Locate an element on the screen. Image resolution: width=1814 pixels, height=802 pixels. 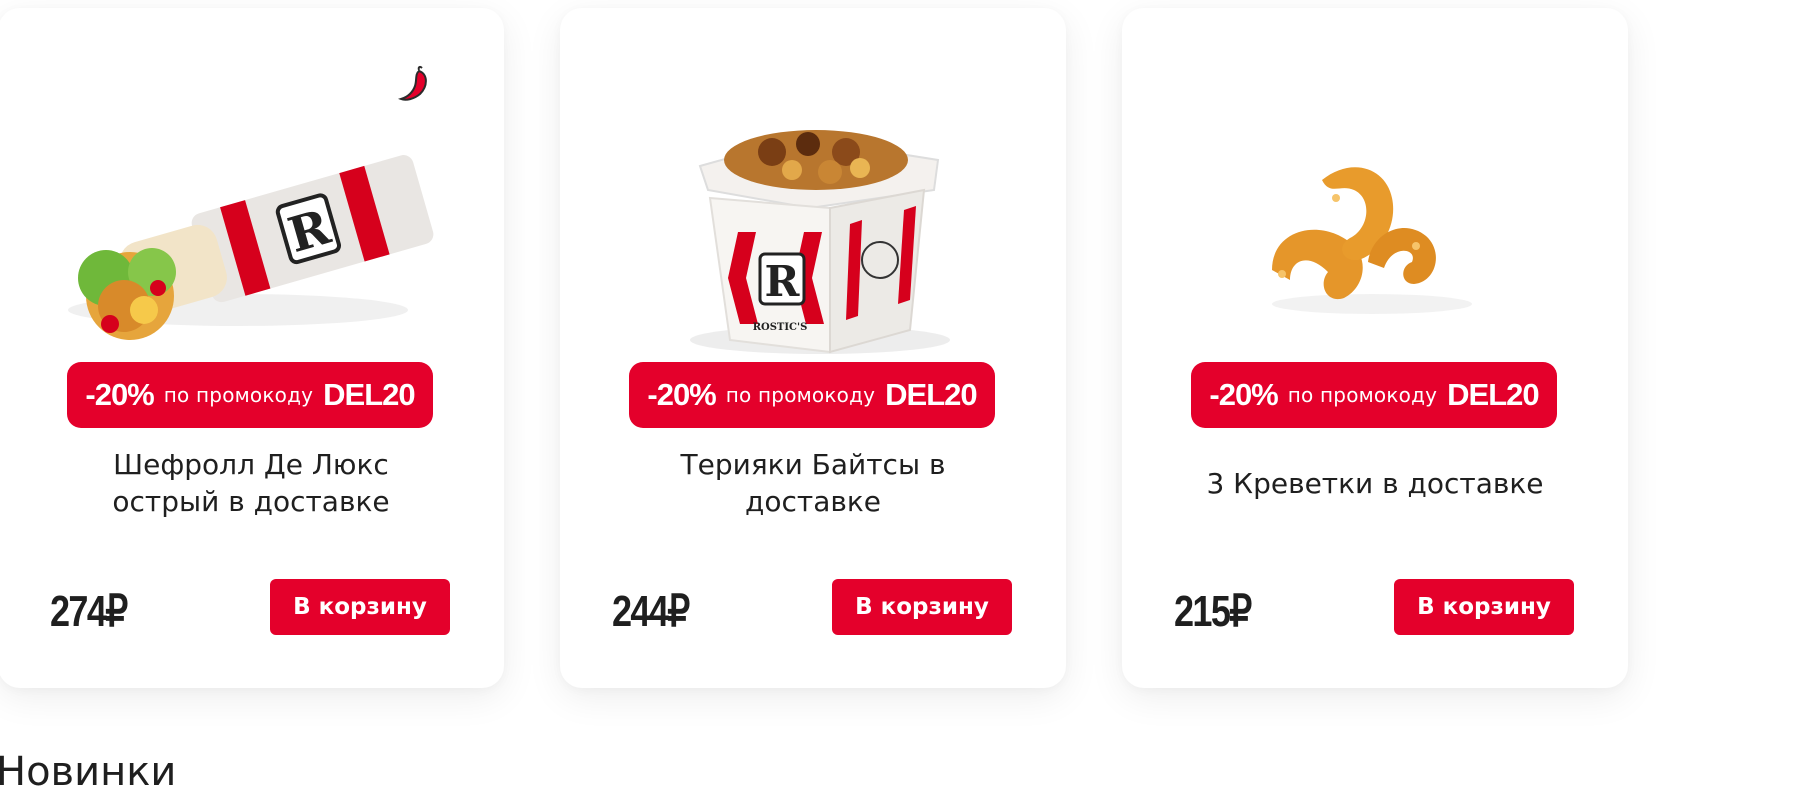
product-title: Шефролл Де Люкс острый в доставке is located at coordinates (251, 483).